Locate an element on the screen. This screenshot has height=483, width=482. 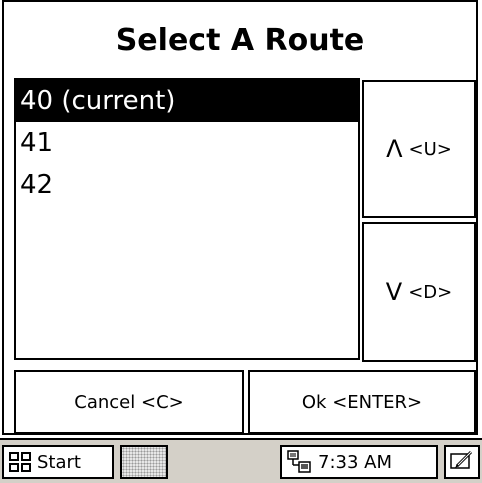
windows-flag-icon is located at coordinates (21, 462).